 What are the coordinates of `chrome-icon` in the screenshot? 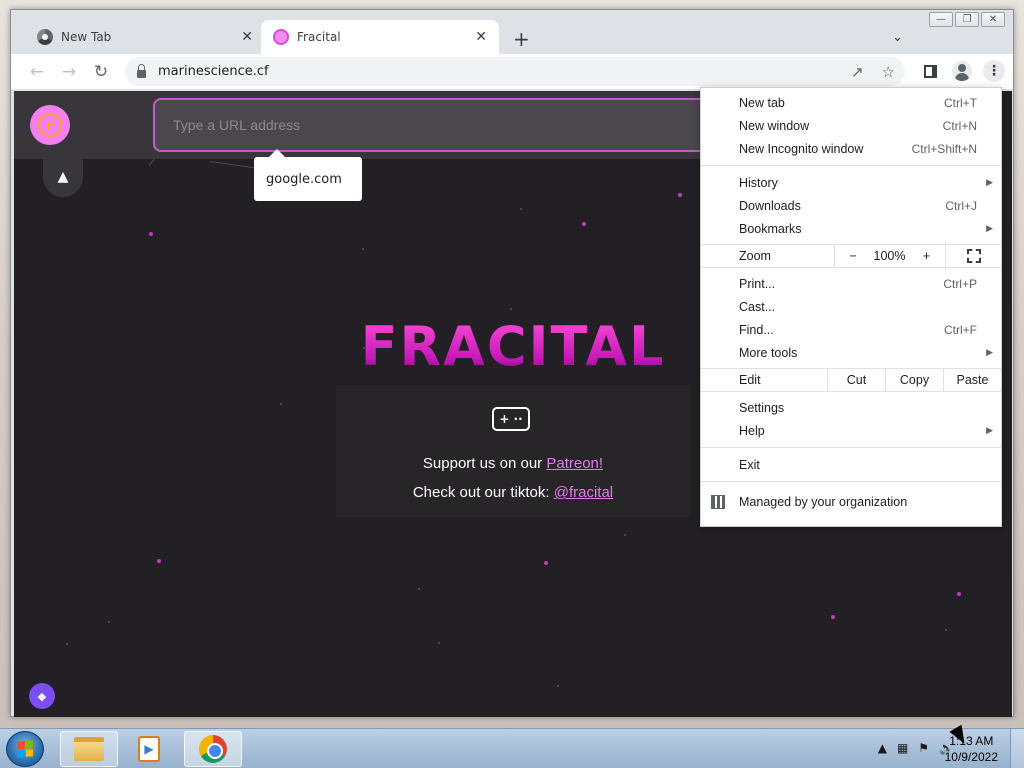 It's located at (213, 749).